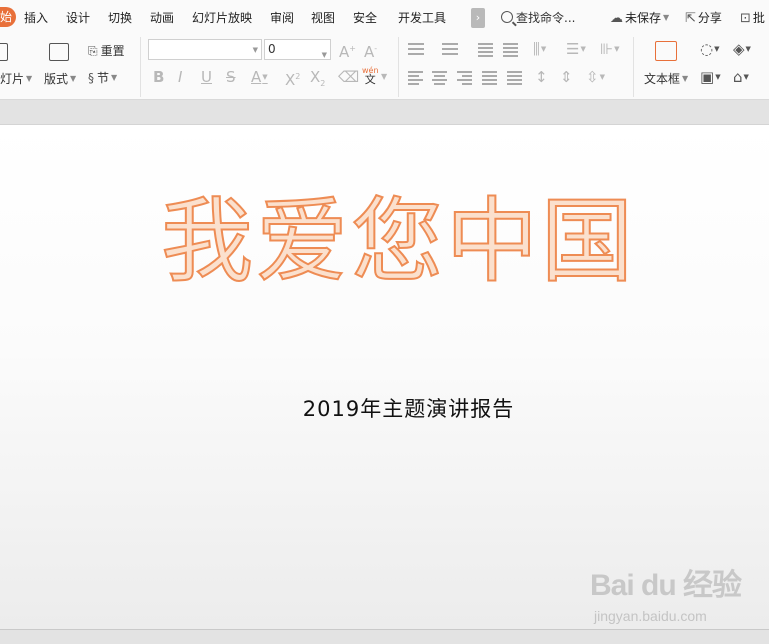 The height and width of the screenshot is (644, 769). What do you see at coordinates (709, 18) in the screenshot?
I see `share-label: 分享` at bounding box center [709, 18].